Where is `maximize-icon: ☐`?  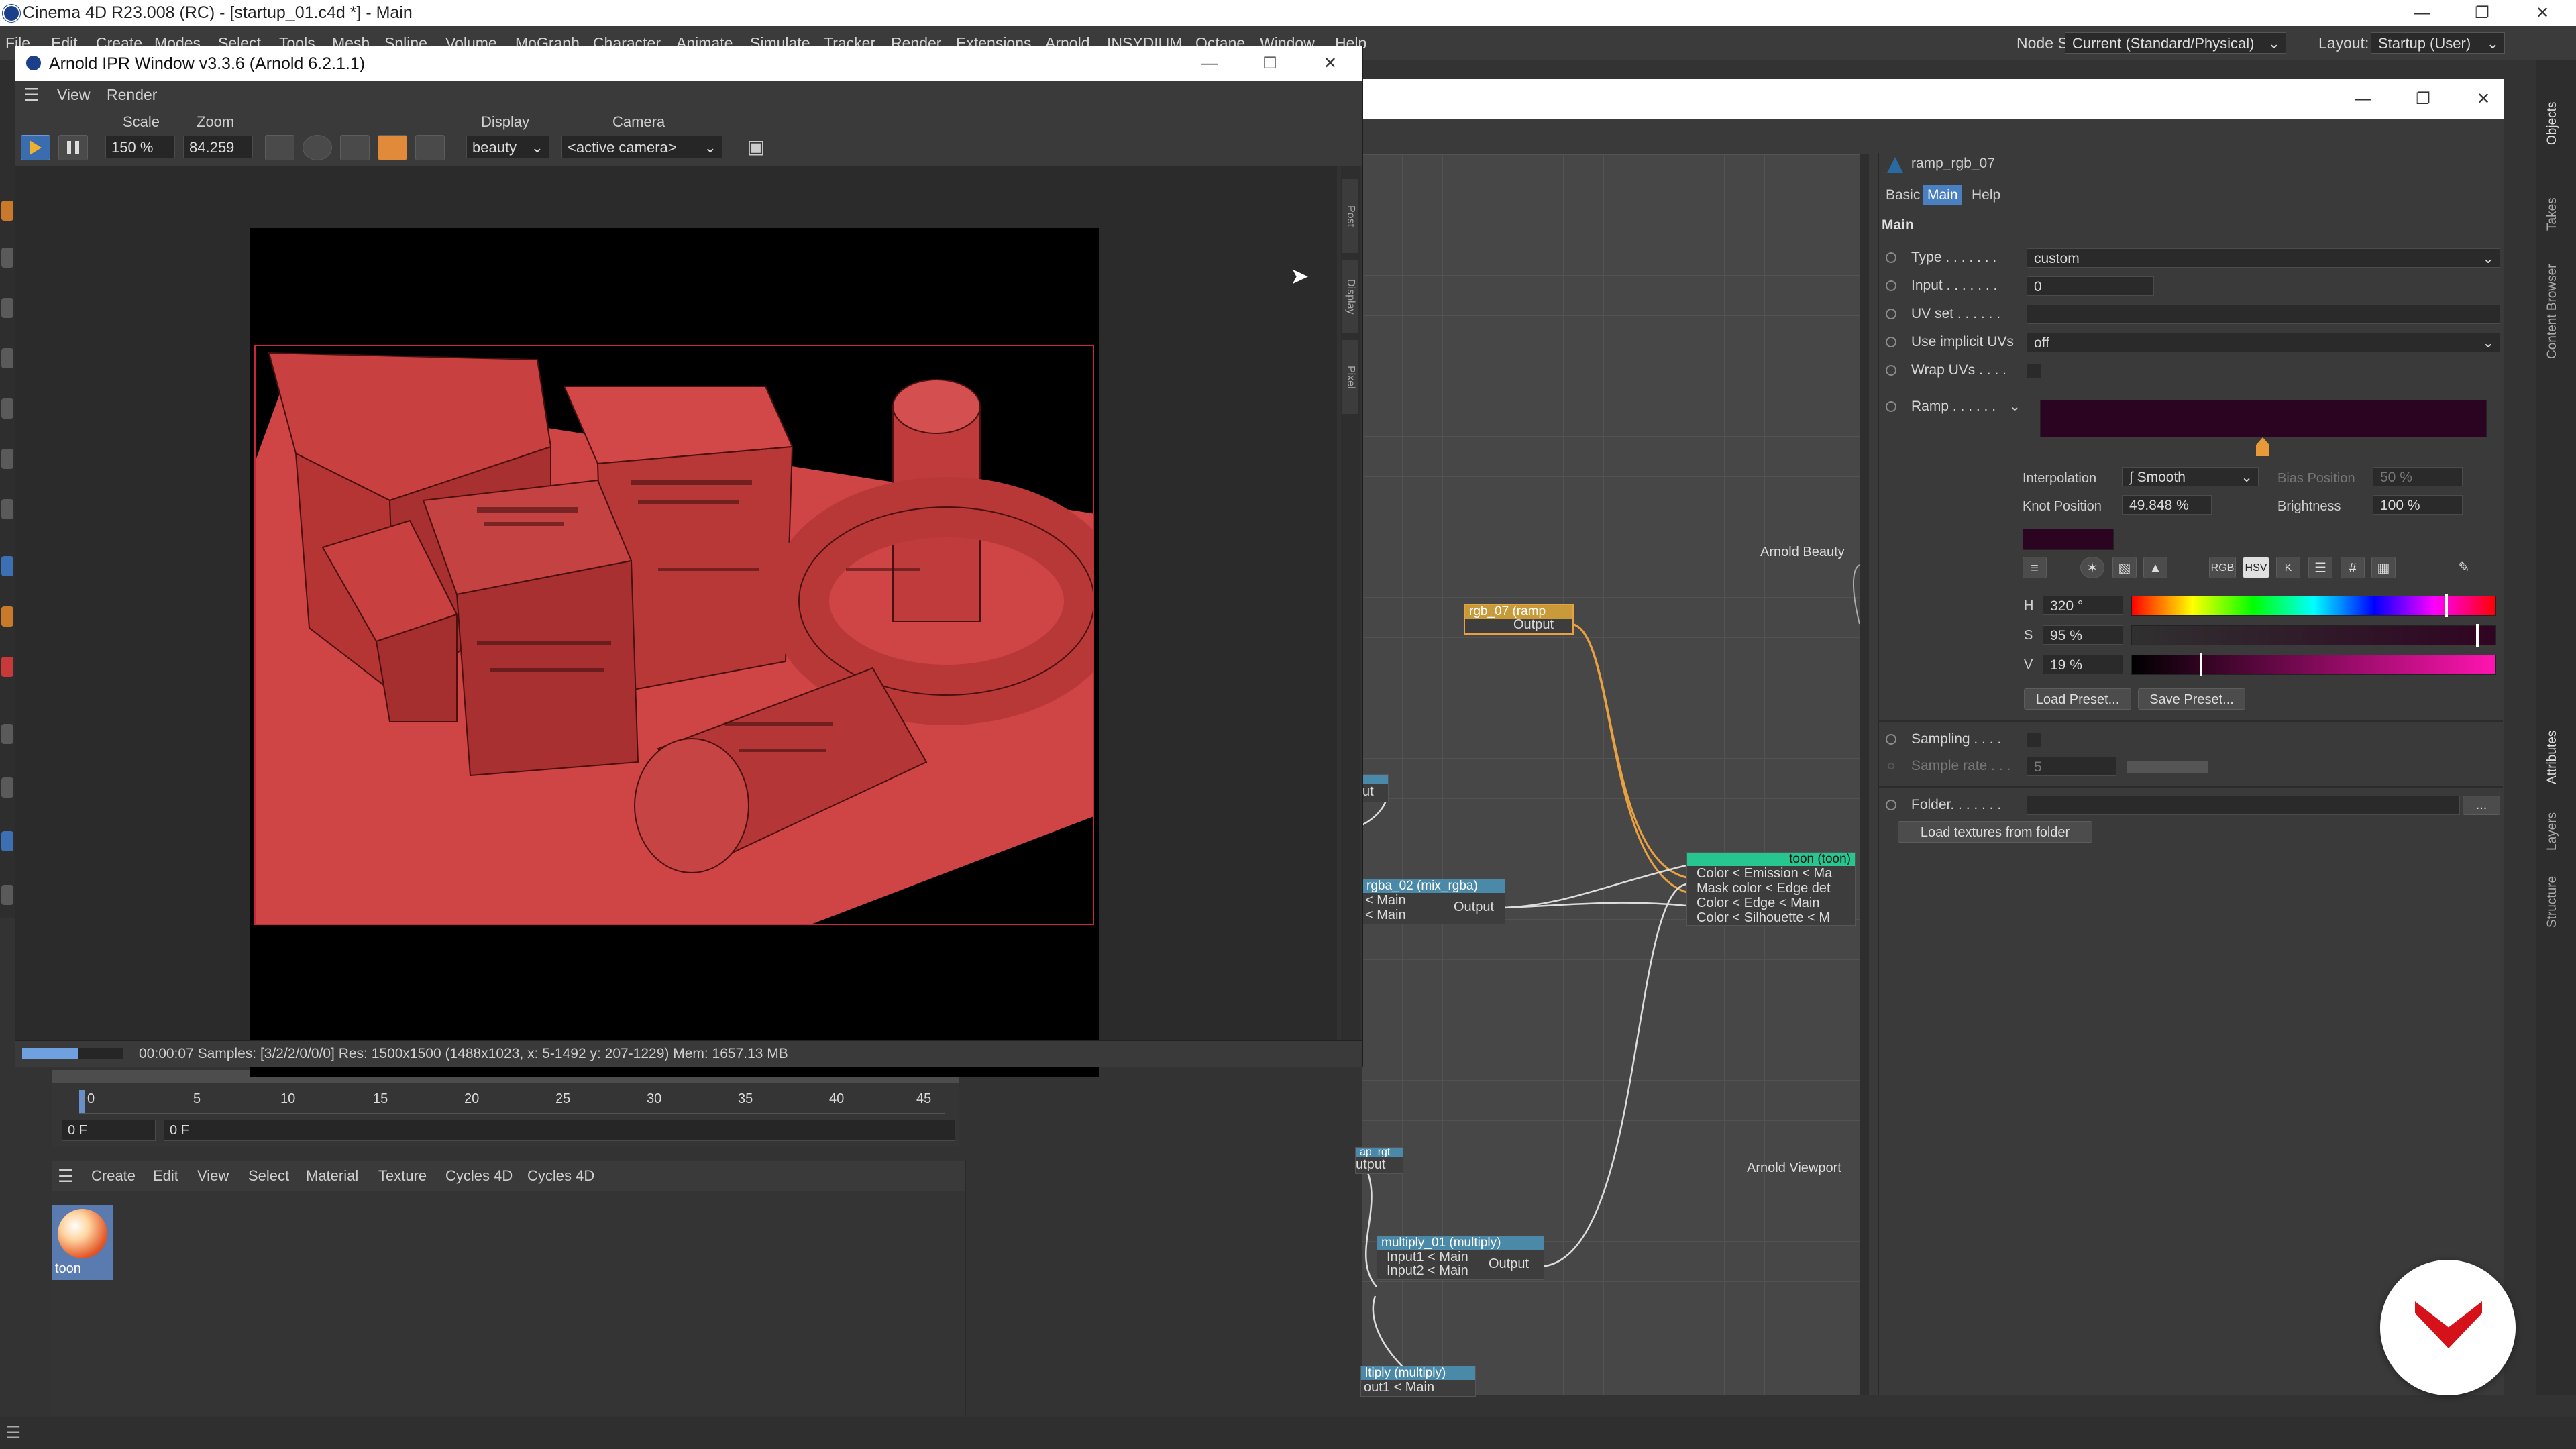
maximize-icon: ☐ is located at coordinates (1270, 63).